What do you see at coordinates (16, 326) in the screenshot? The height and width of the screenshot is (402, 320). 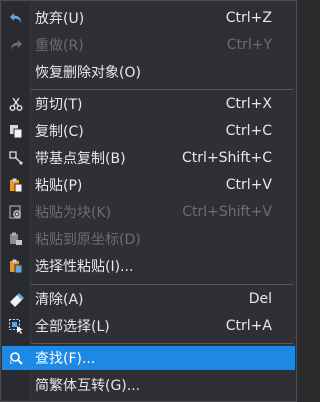 I see `select-all-icon` at bounding box center [16, 326].